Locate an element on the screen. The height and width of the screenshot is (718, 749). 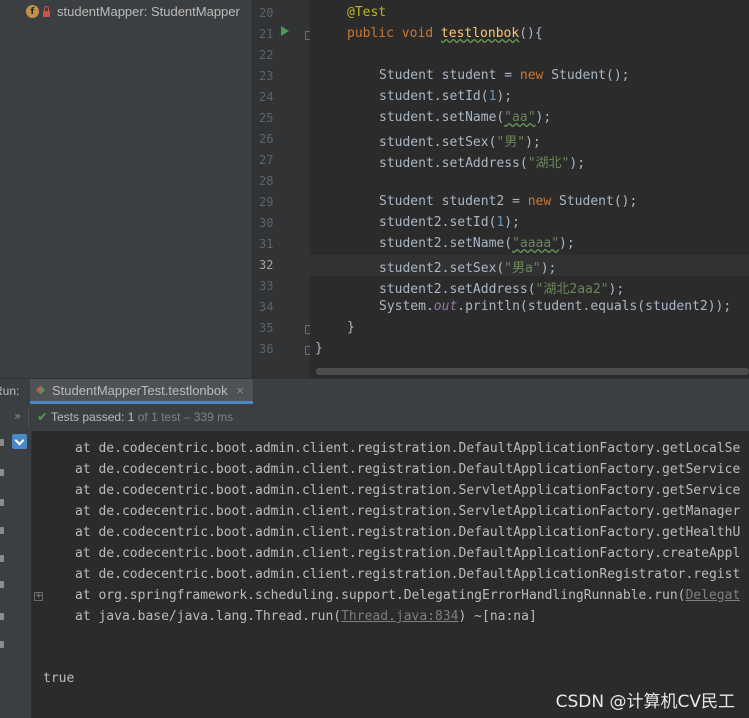
stop-icon is located at coordinates (2, 472).